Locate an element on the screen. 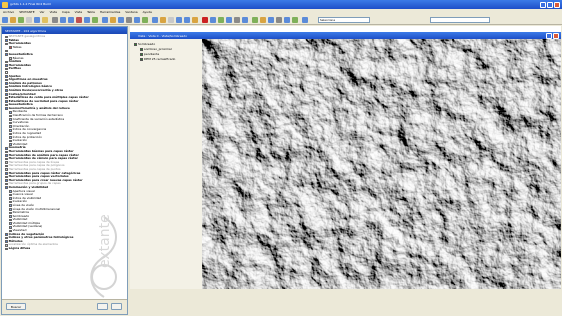 The image size is (562, 316). view-close-button is located at coordinates (556, 35).